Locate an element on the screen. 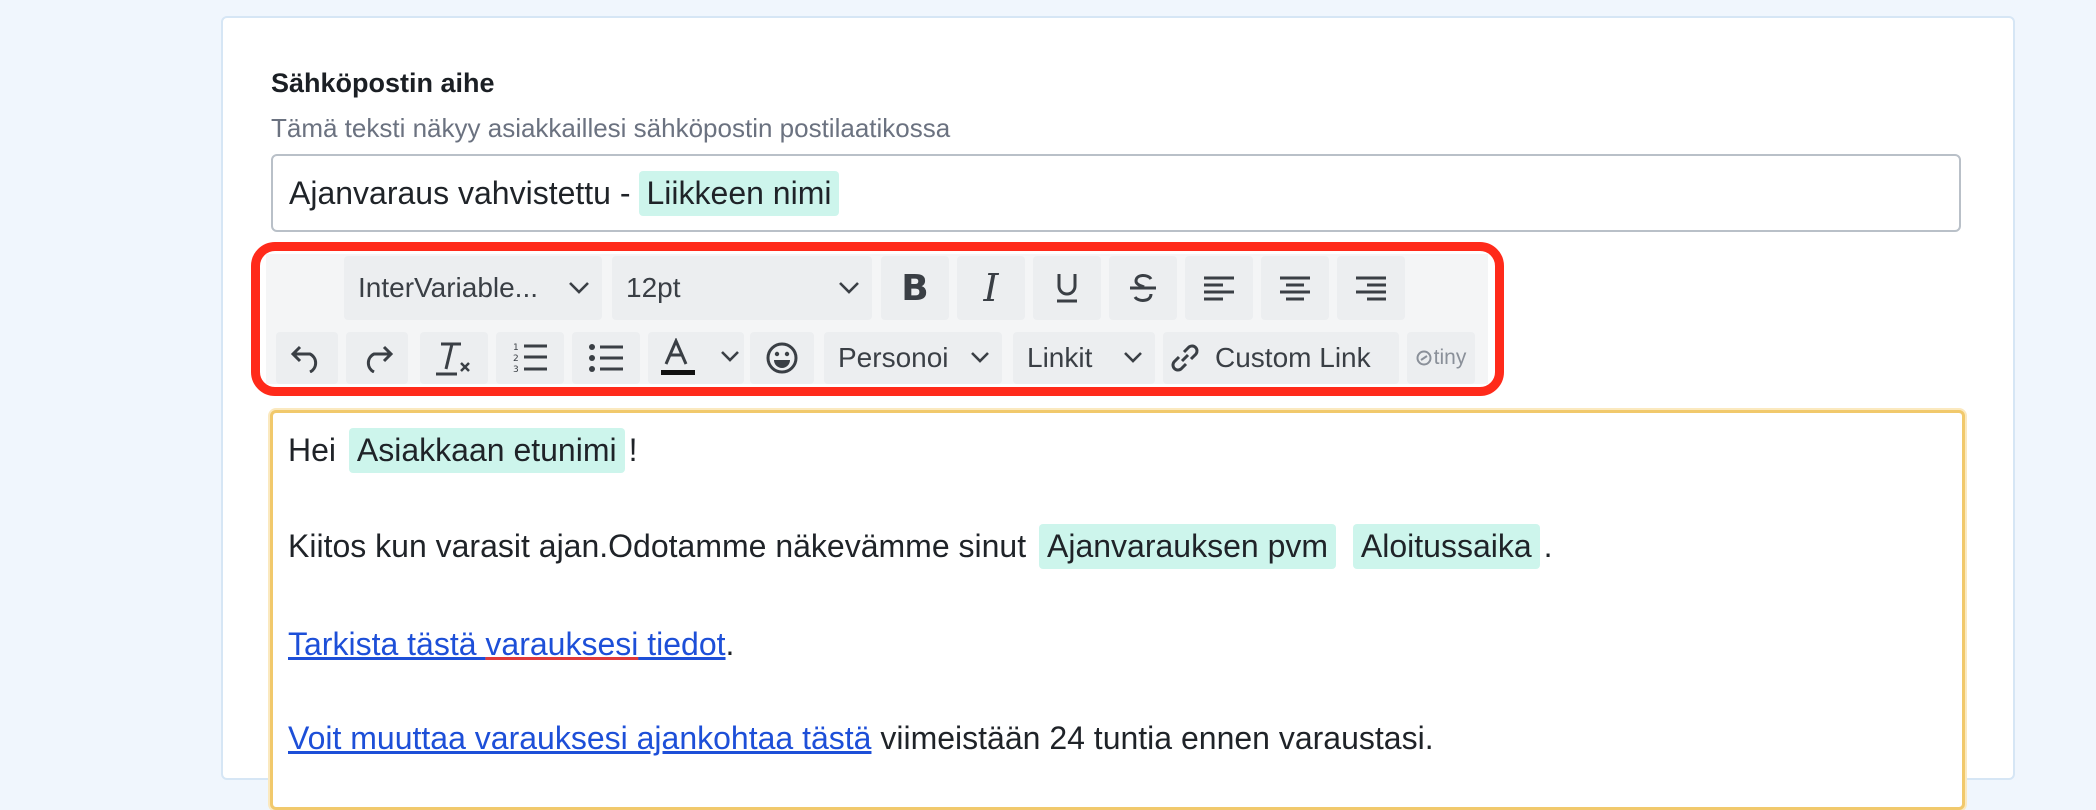 The image size is (2096, 810). custom-link-button: Custom Link is located at coordinates (1281, 358).